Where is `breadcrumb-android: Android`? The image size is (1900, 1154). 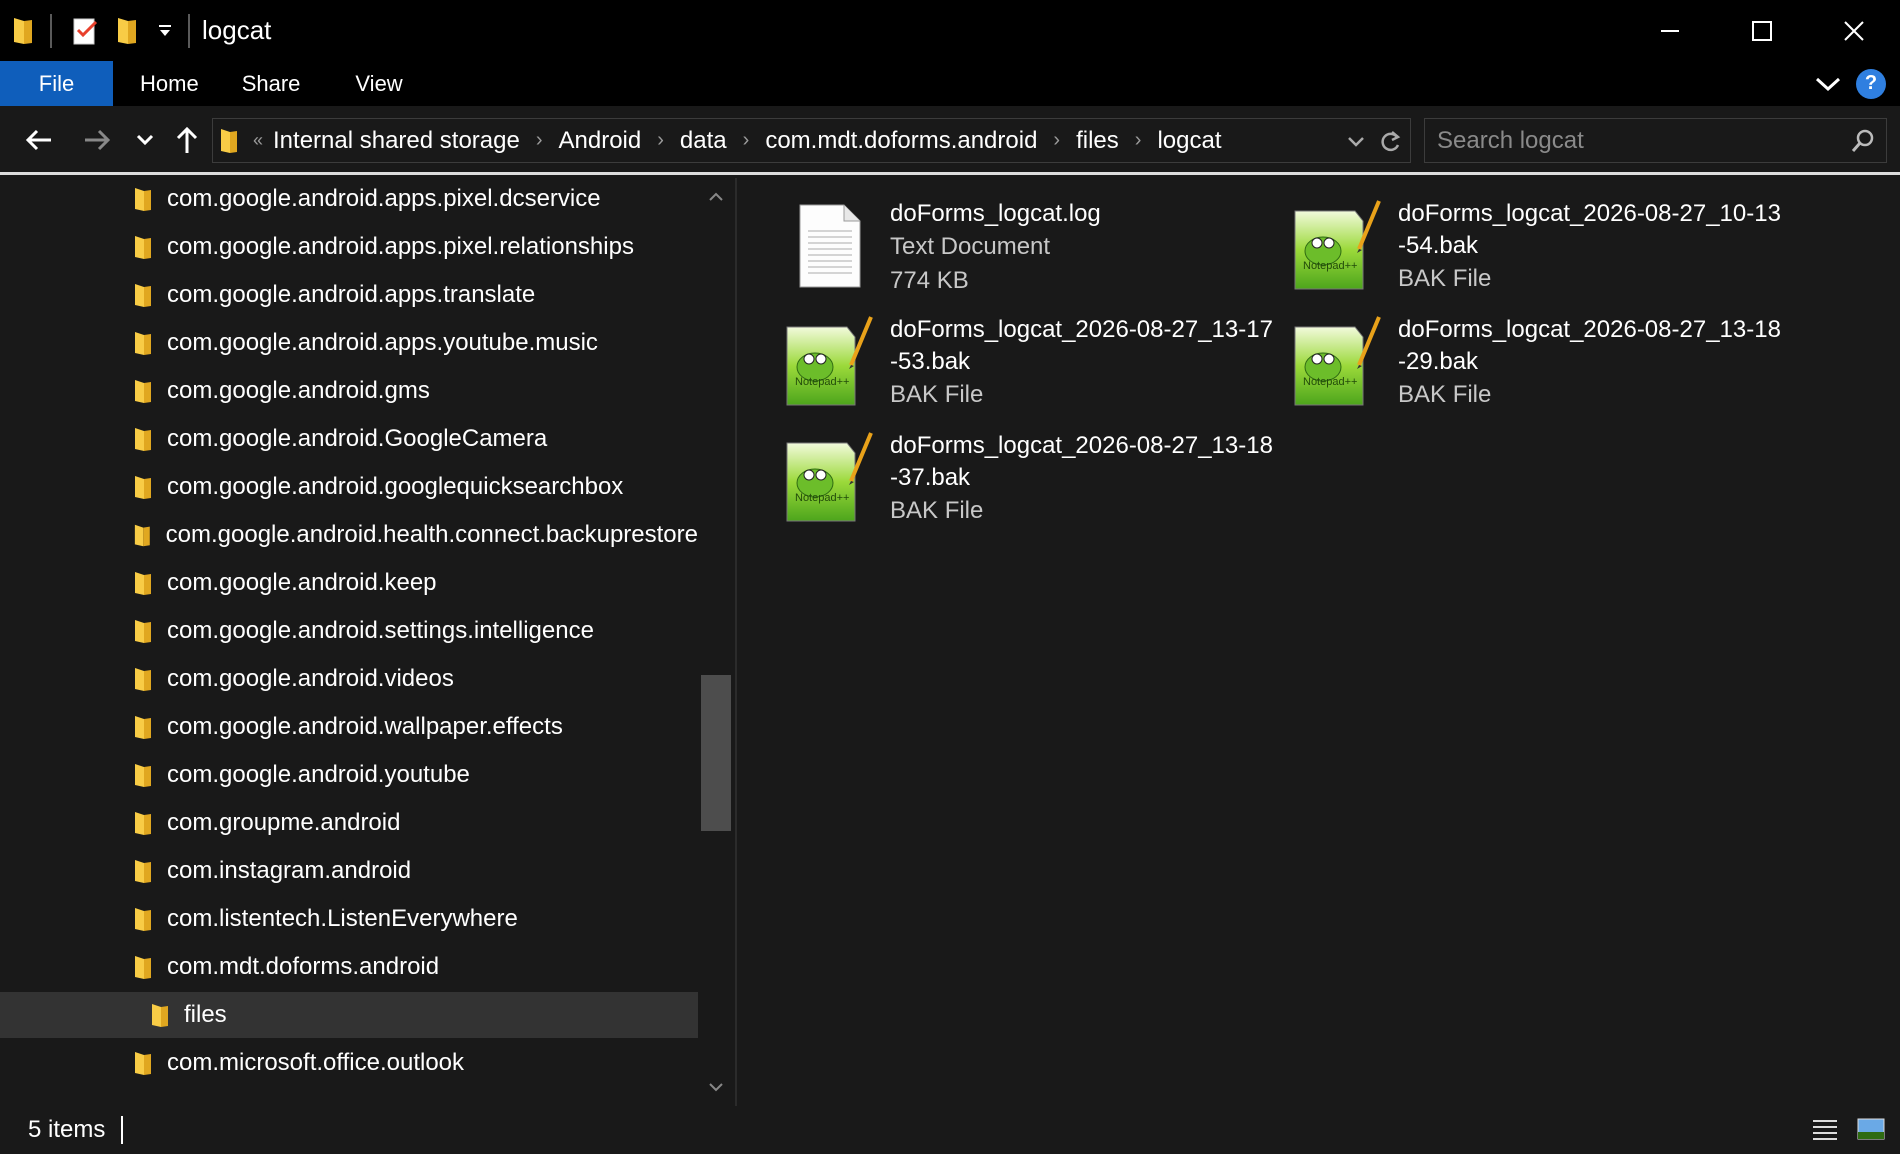
breadcrumb-android: Android is located at coordinates (600, 141).